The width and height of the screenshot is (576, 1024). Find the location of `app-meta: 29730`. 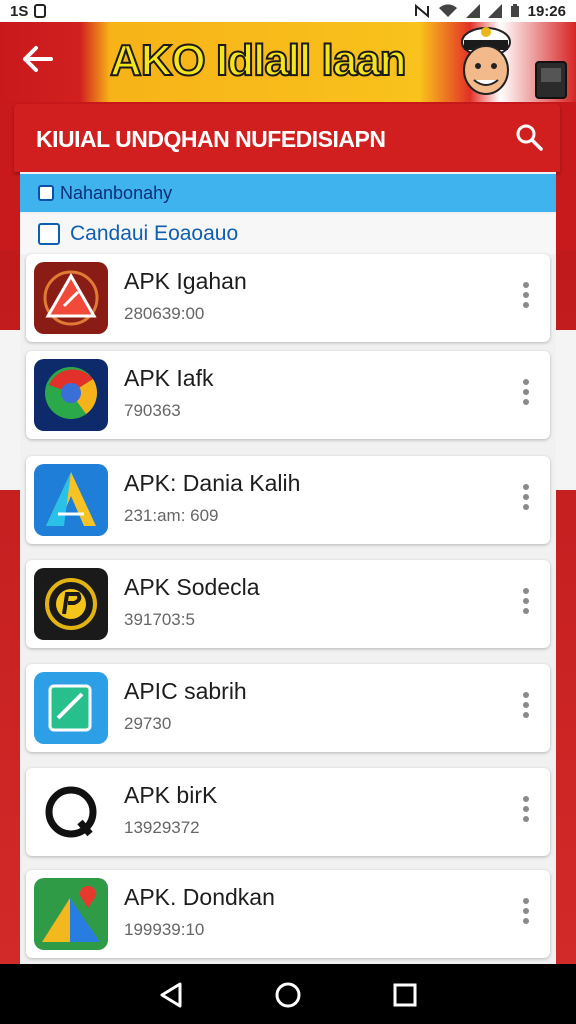

app-meta: 29730 is located at coordinates (148, 723).